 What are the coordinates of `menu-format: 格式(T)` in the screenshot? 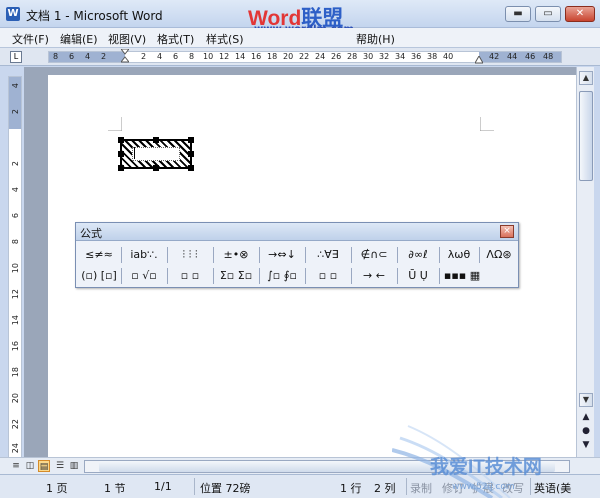 It's located at (175, 39).